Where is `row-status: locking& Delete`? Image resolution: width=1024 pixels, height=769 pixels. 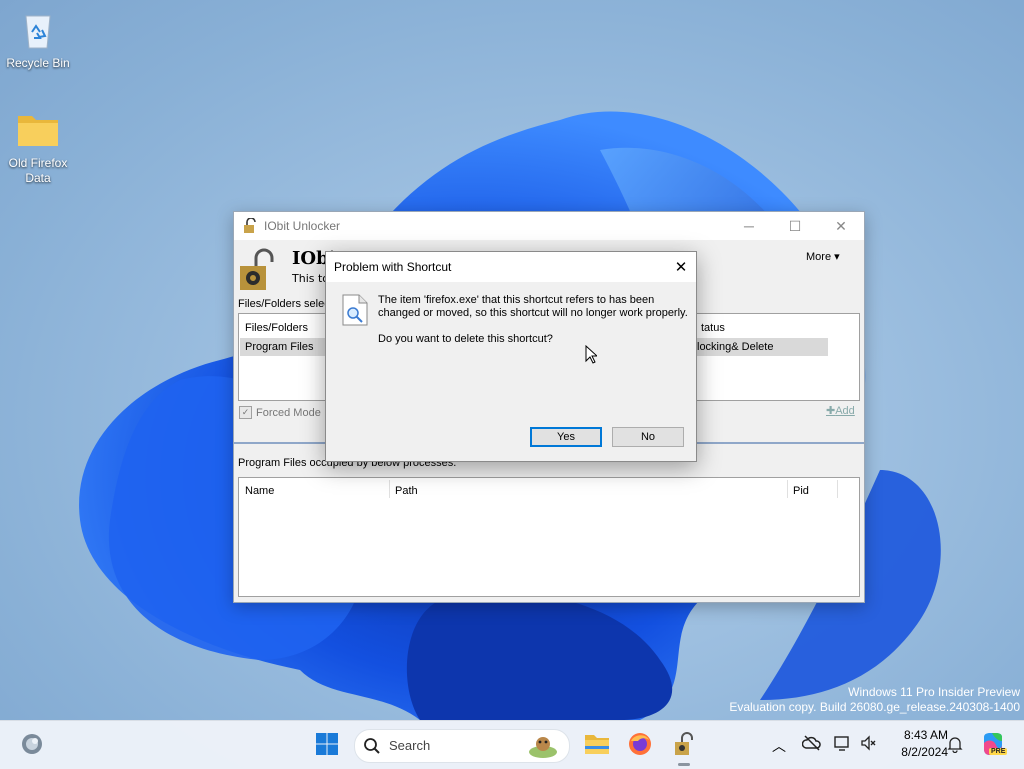 row-status: locking& Delete is located at coordinates (735, 347).